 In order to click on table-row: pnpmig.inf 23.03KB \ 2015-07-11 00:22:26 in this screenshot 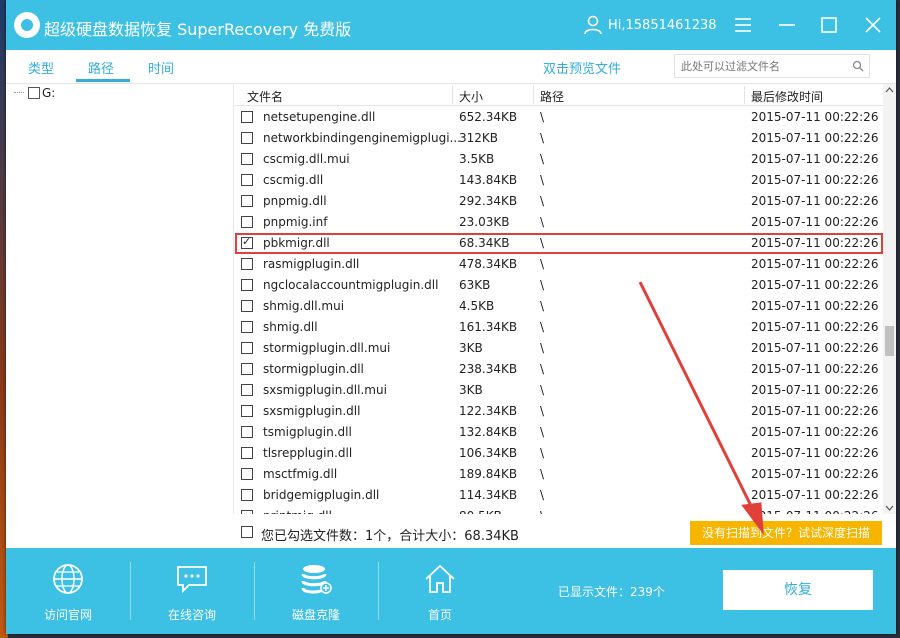, I will do `click(559, 222)`.